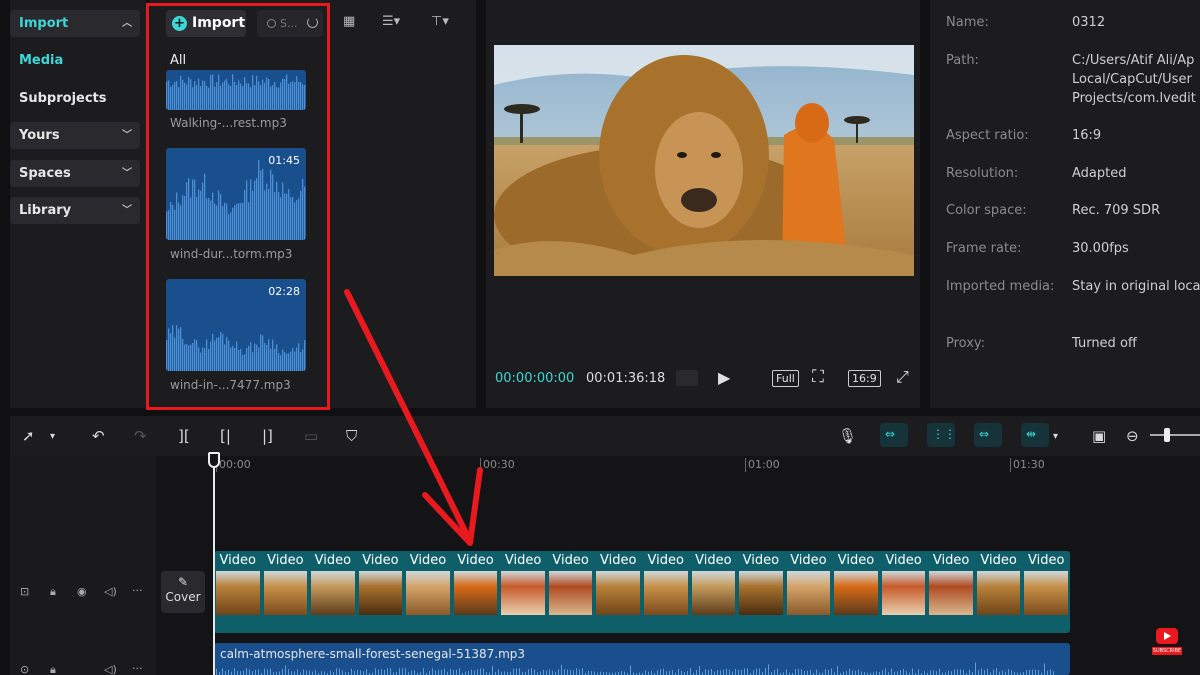 Image resolution: width=1200 pixels, height=675 pixels. What do you see at coordinates (1167, 636) in the screenshot?
I see `youtube-icon` at bounding box center [1167, 636].